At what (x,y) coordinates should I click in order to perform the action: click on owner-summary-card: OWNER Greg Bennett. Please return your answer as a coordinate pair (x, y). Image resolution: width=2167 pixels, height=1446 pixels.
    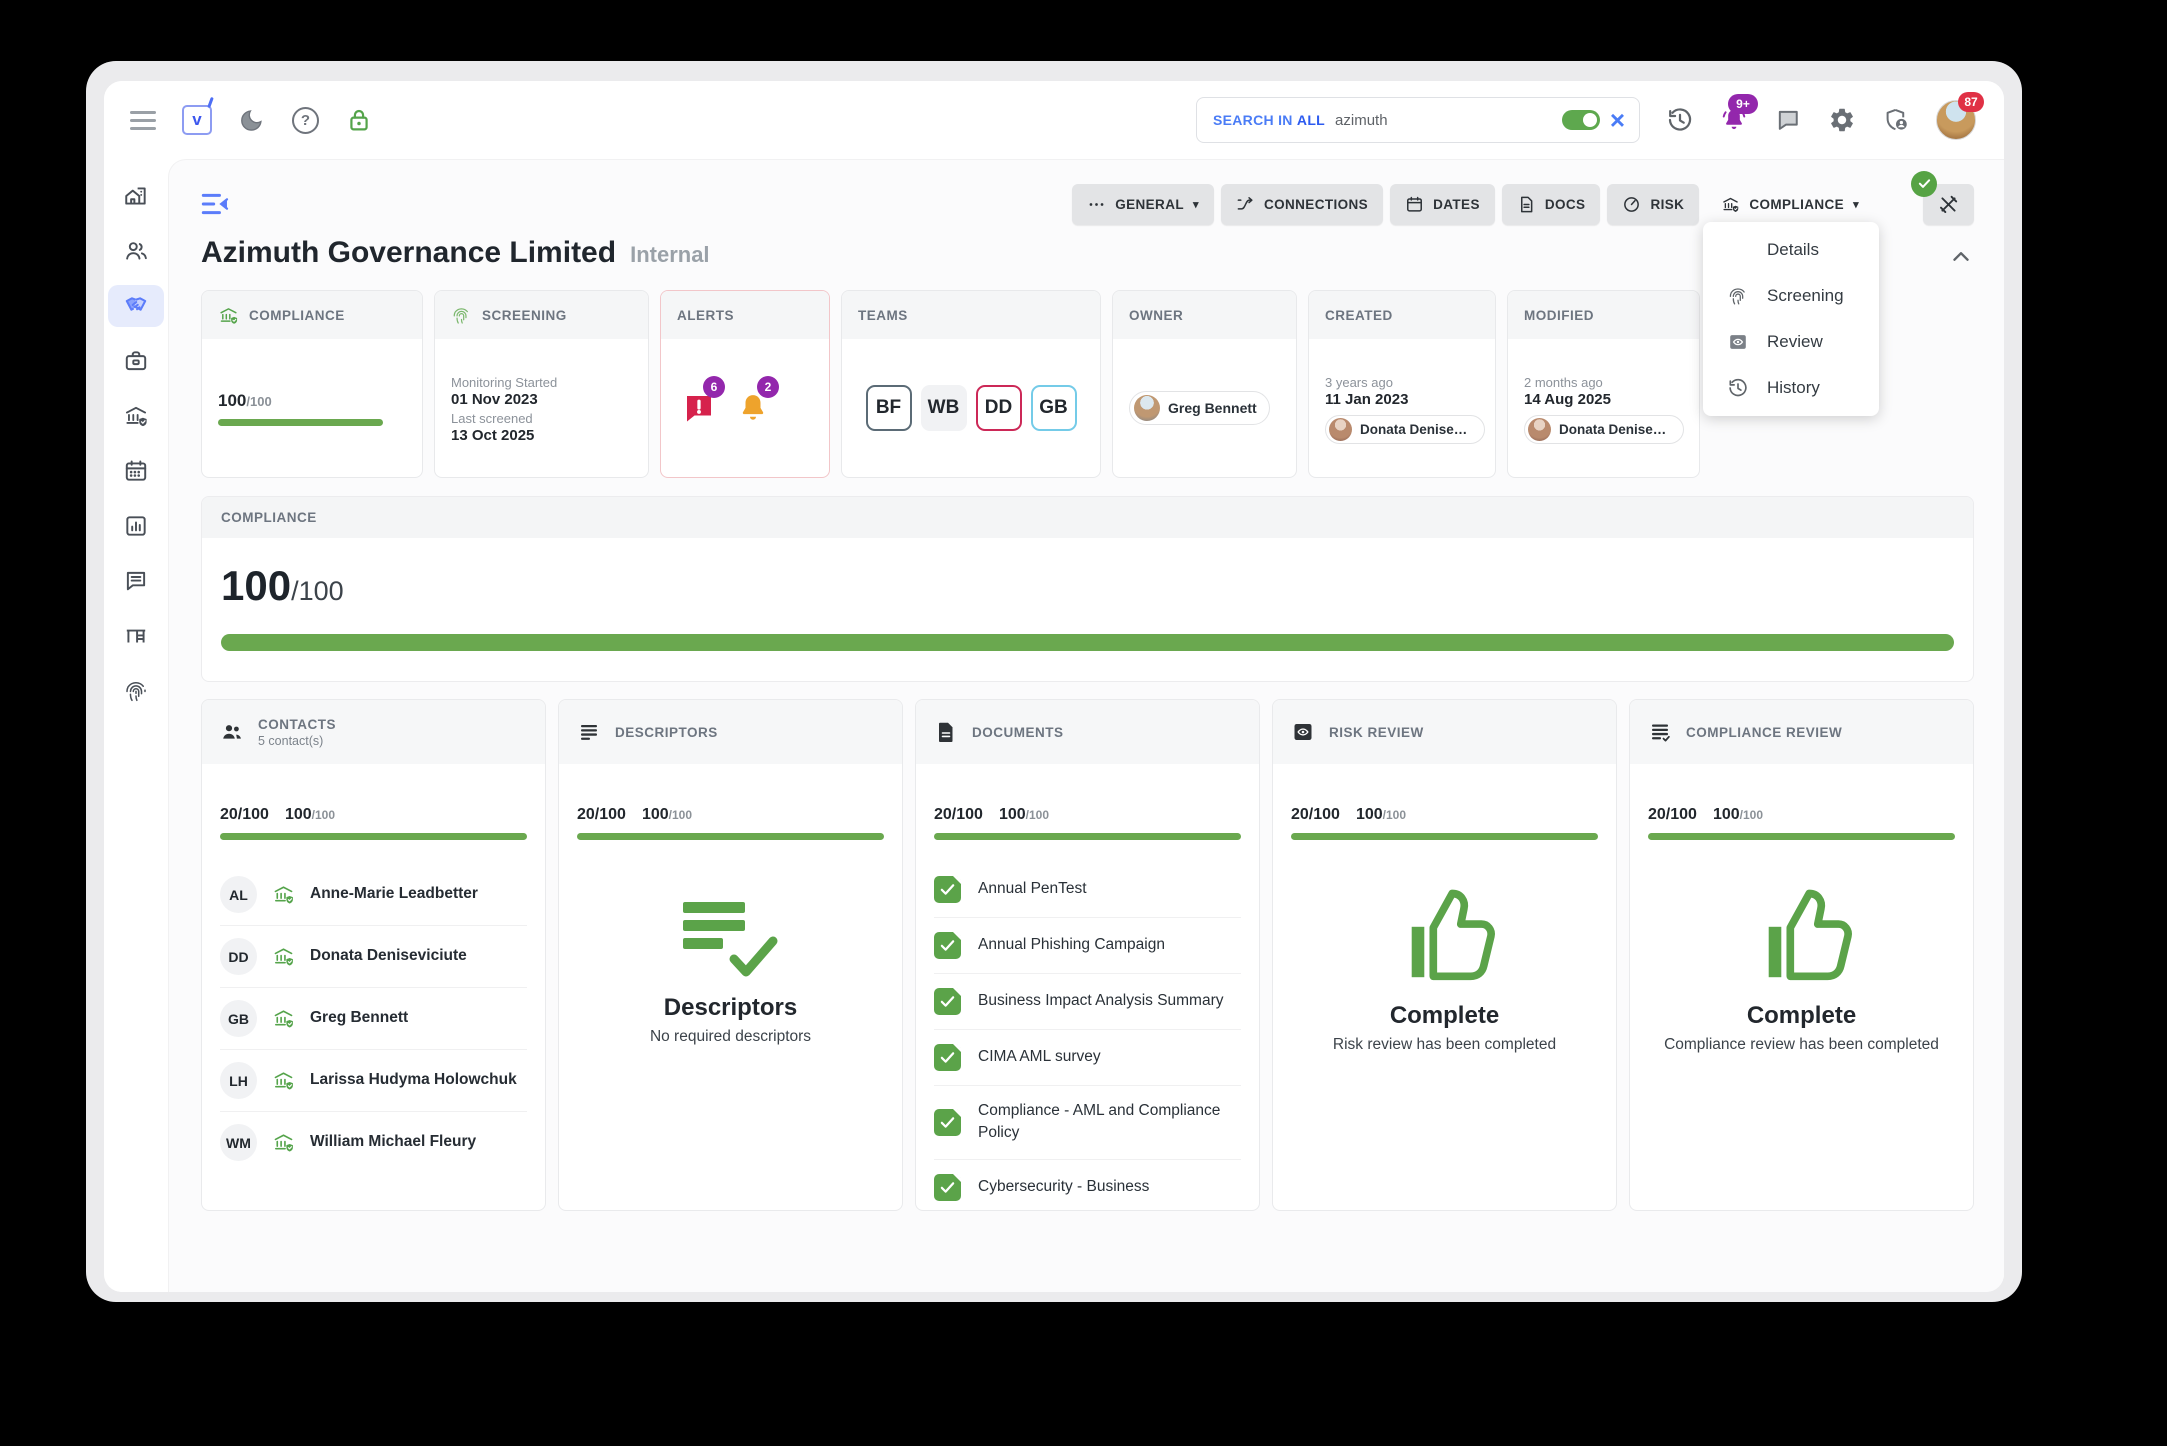
    Looking at the image, I should click on (1204, 384).